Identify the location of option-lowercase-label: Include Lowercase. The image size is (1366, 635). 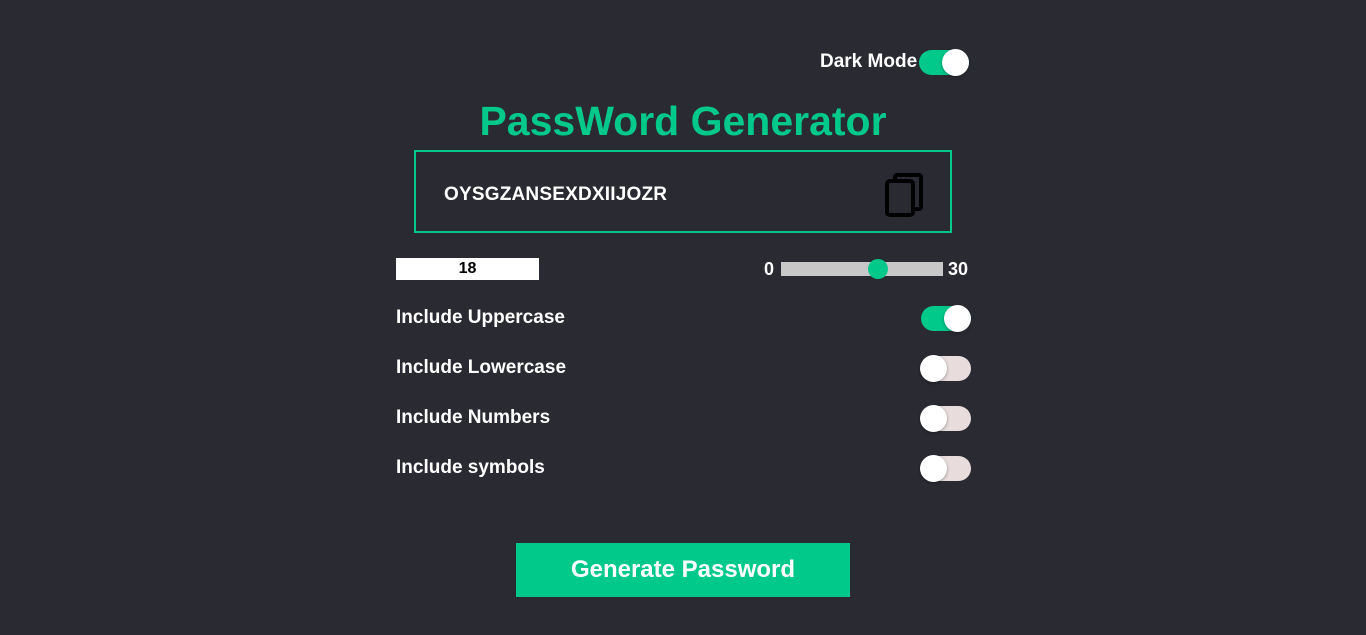
(481, 367).